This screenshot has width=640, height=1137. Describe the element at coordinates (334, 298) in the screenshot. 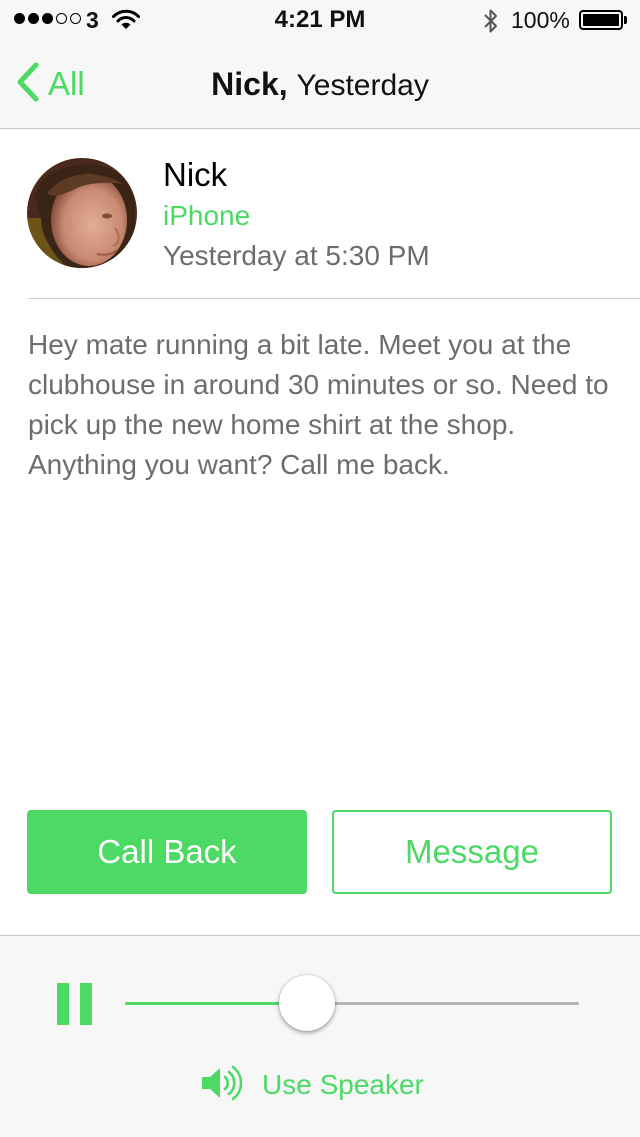

I see `divider` at that location.